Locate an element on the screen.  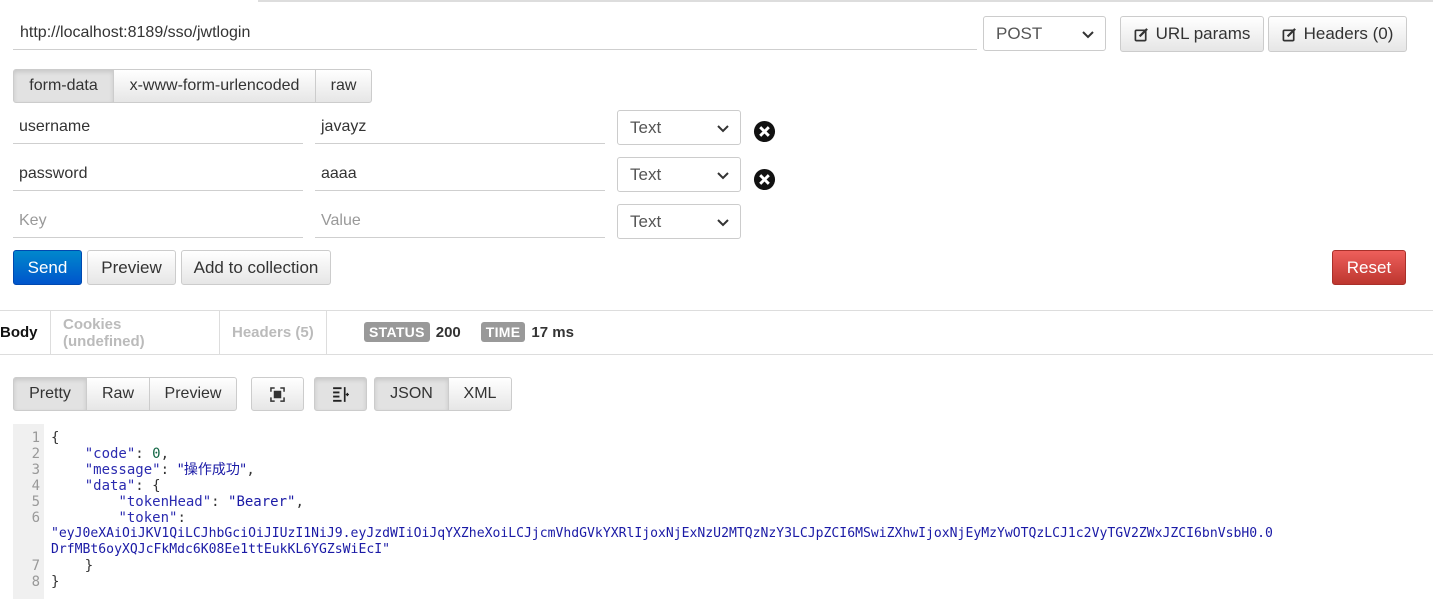
status-indicator: STATUS 200 TIME 17 ms is located at coordinates (469, 332).